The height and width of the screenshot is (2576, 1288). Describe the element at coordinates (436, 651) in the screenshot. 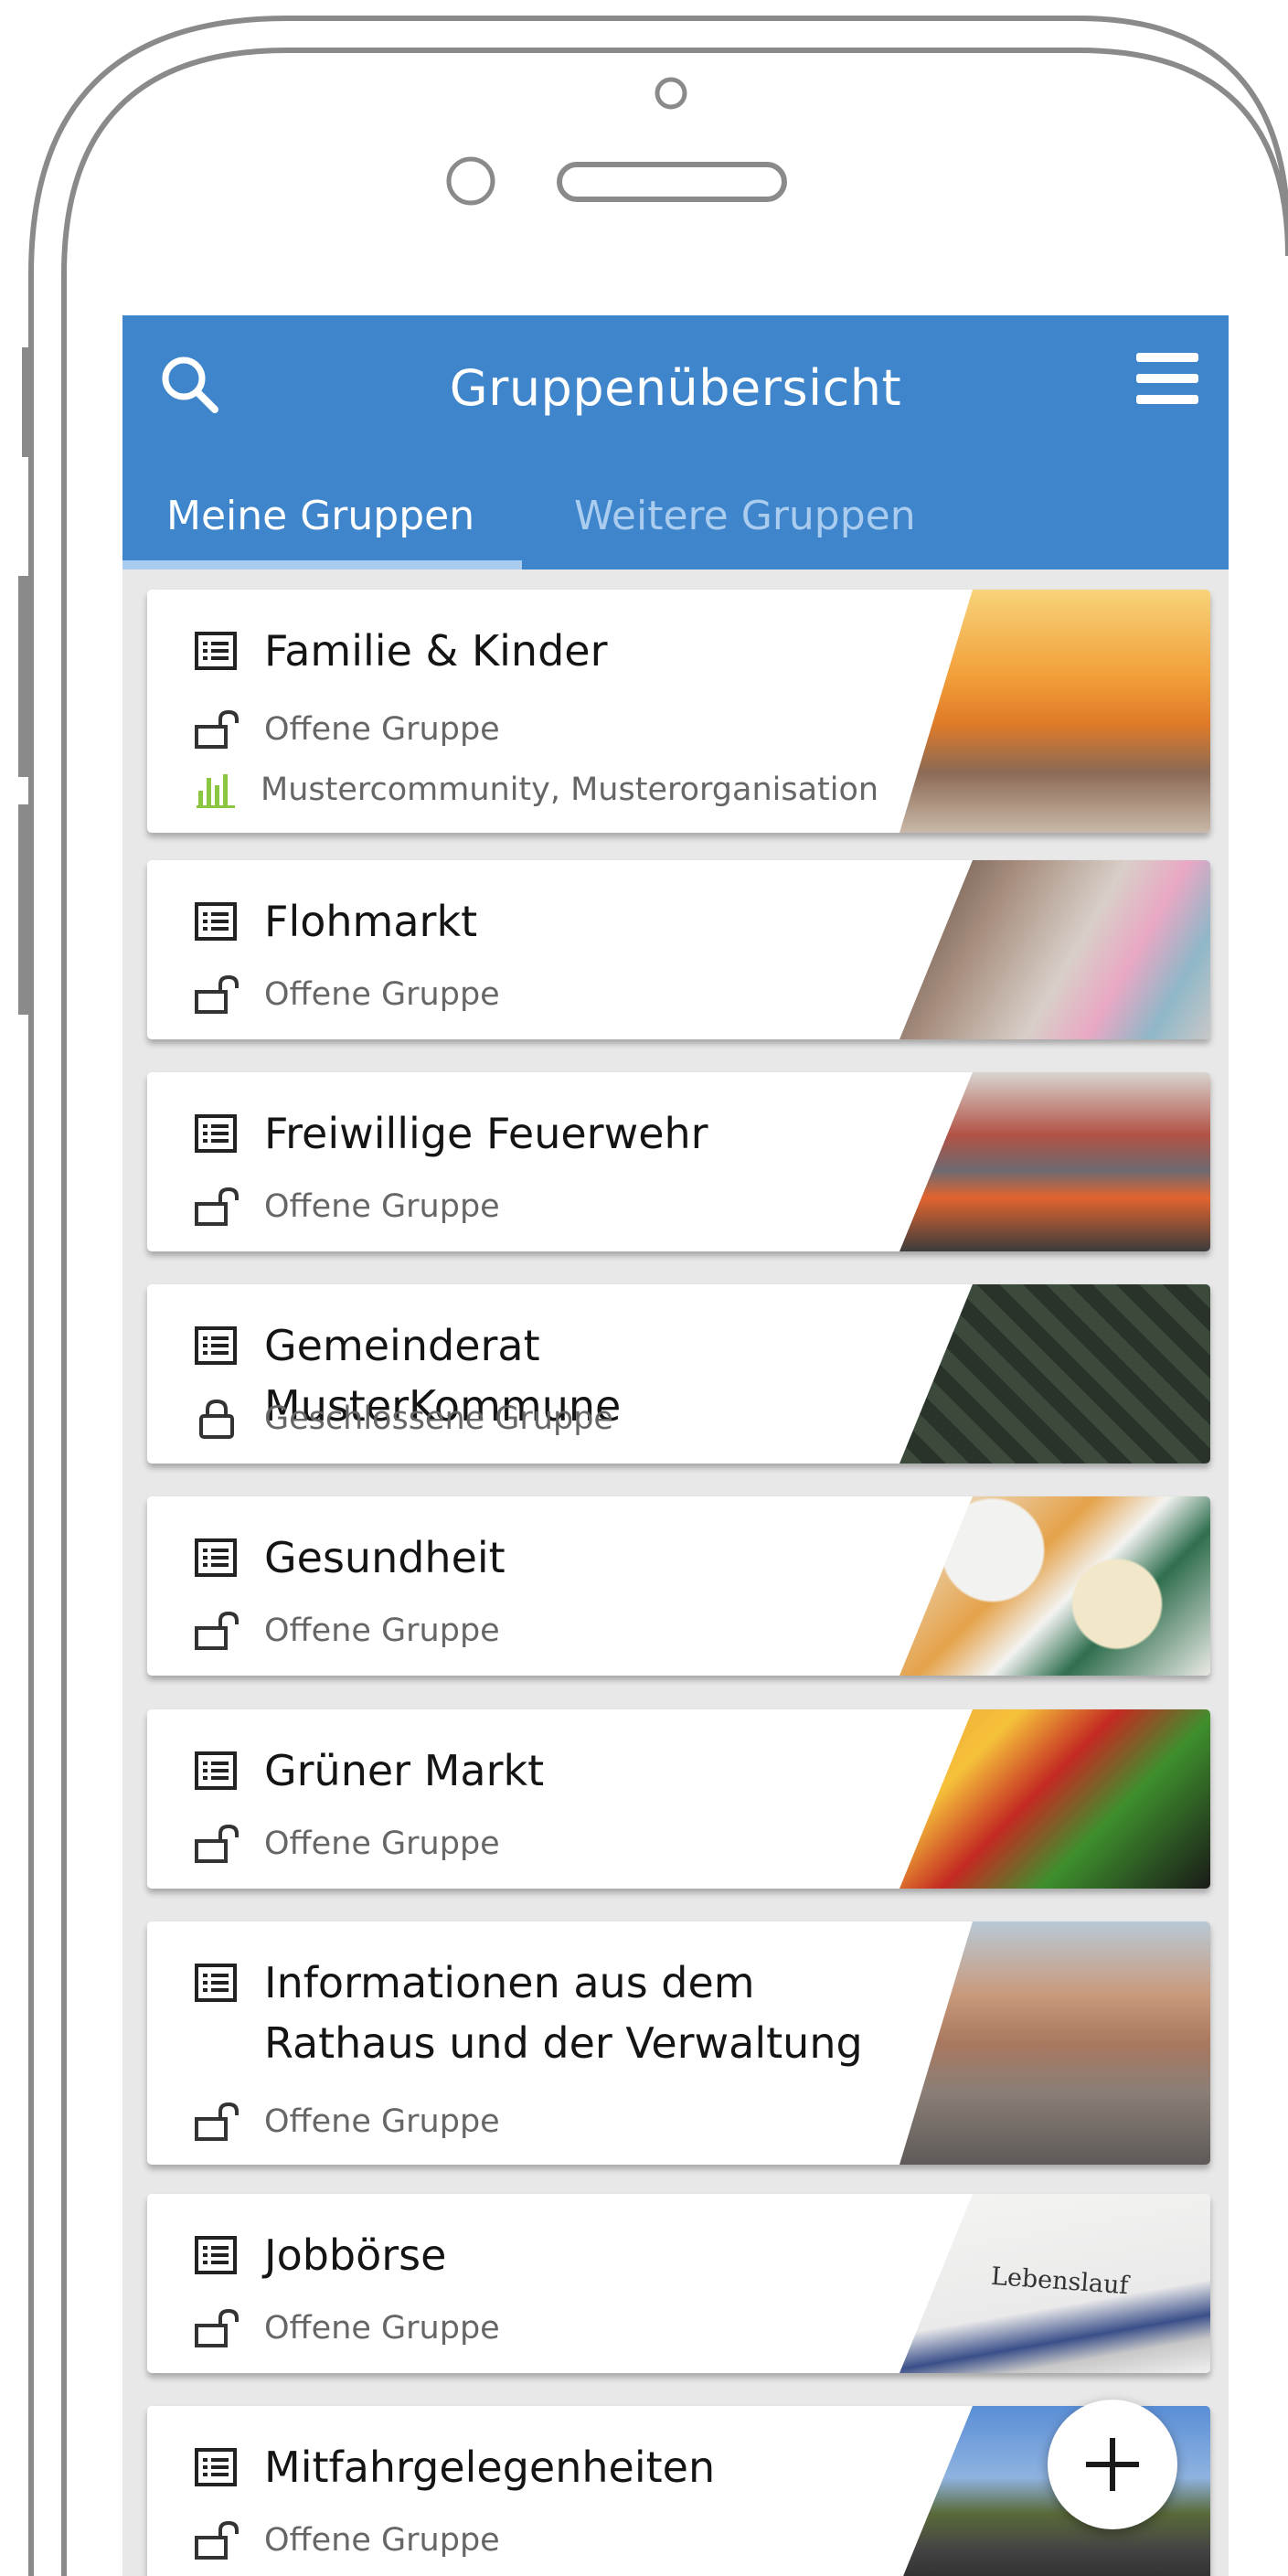

I see `group-name: Familie & Kinder` at that location.